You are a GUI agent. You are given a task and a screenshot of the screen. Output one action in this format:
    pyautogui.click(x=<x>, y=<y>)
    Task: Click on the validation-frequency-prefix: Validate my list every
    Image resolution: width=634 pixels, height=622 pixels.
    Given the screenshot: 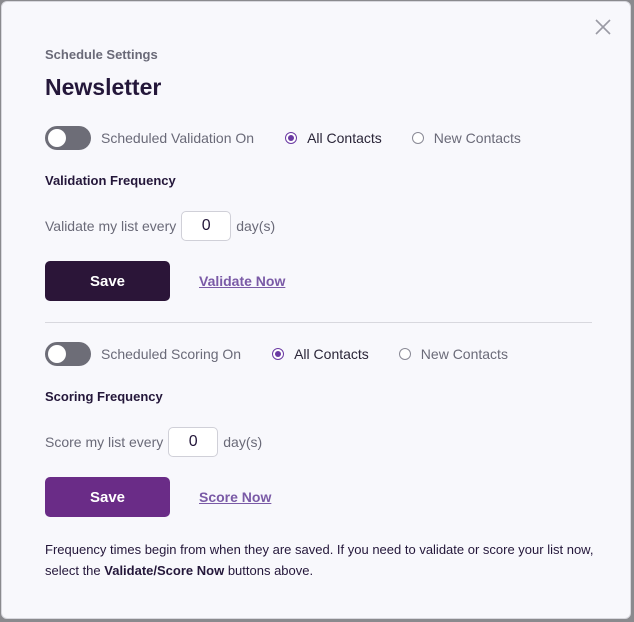 What is the action you would take?
    pyautogui.click(x=111, y=226)
    